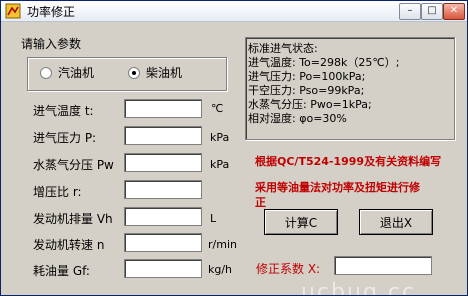 This screenshot has height=296, width=468. Describe the element at coordinates (359, 288) in the screenshot. I see `watermark: ucbug.cc` at that location.